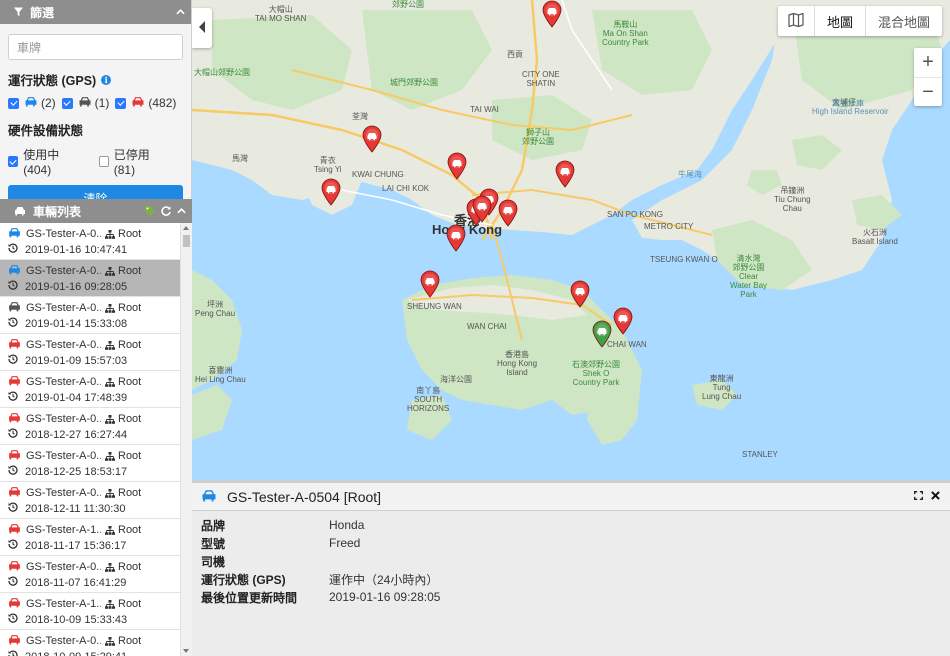 This screenshot has height=656, width=950. What do you see at coordinates (90, 643) in the screenshot?
I see `vehicle-list-item: GS-Tester-A-0... Root 2018-10-09 15:29:41` at bounding box center [90, 643].